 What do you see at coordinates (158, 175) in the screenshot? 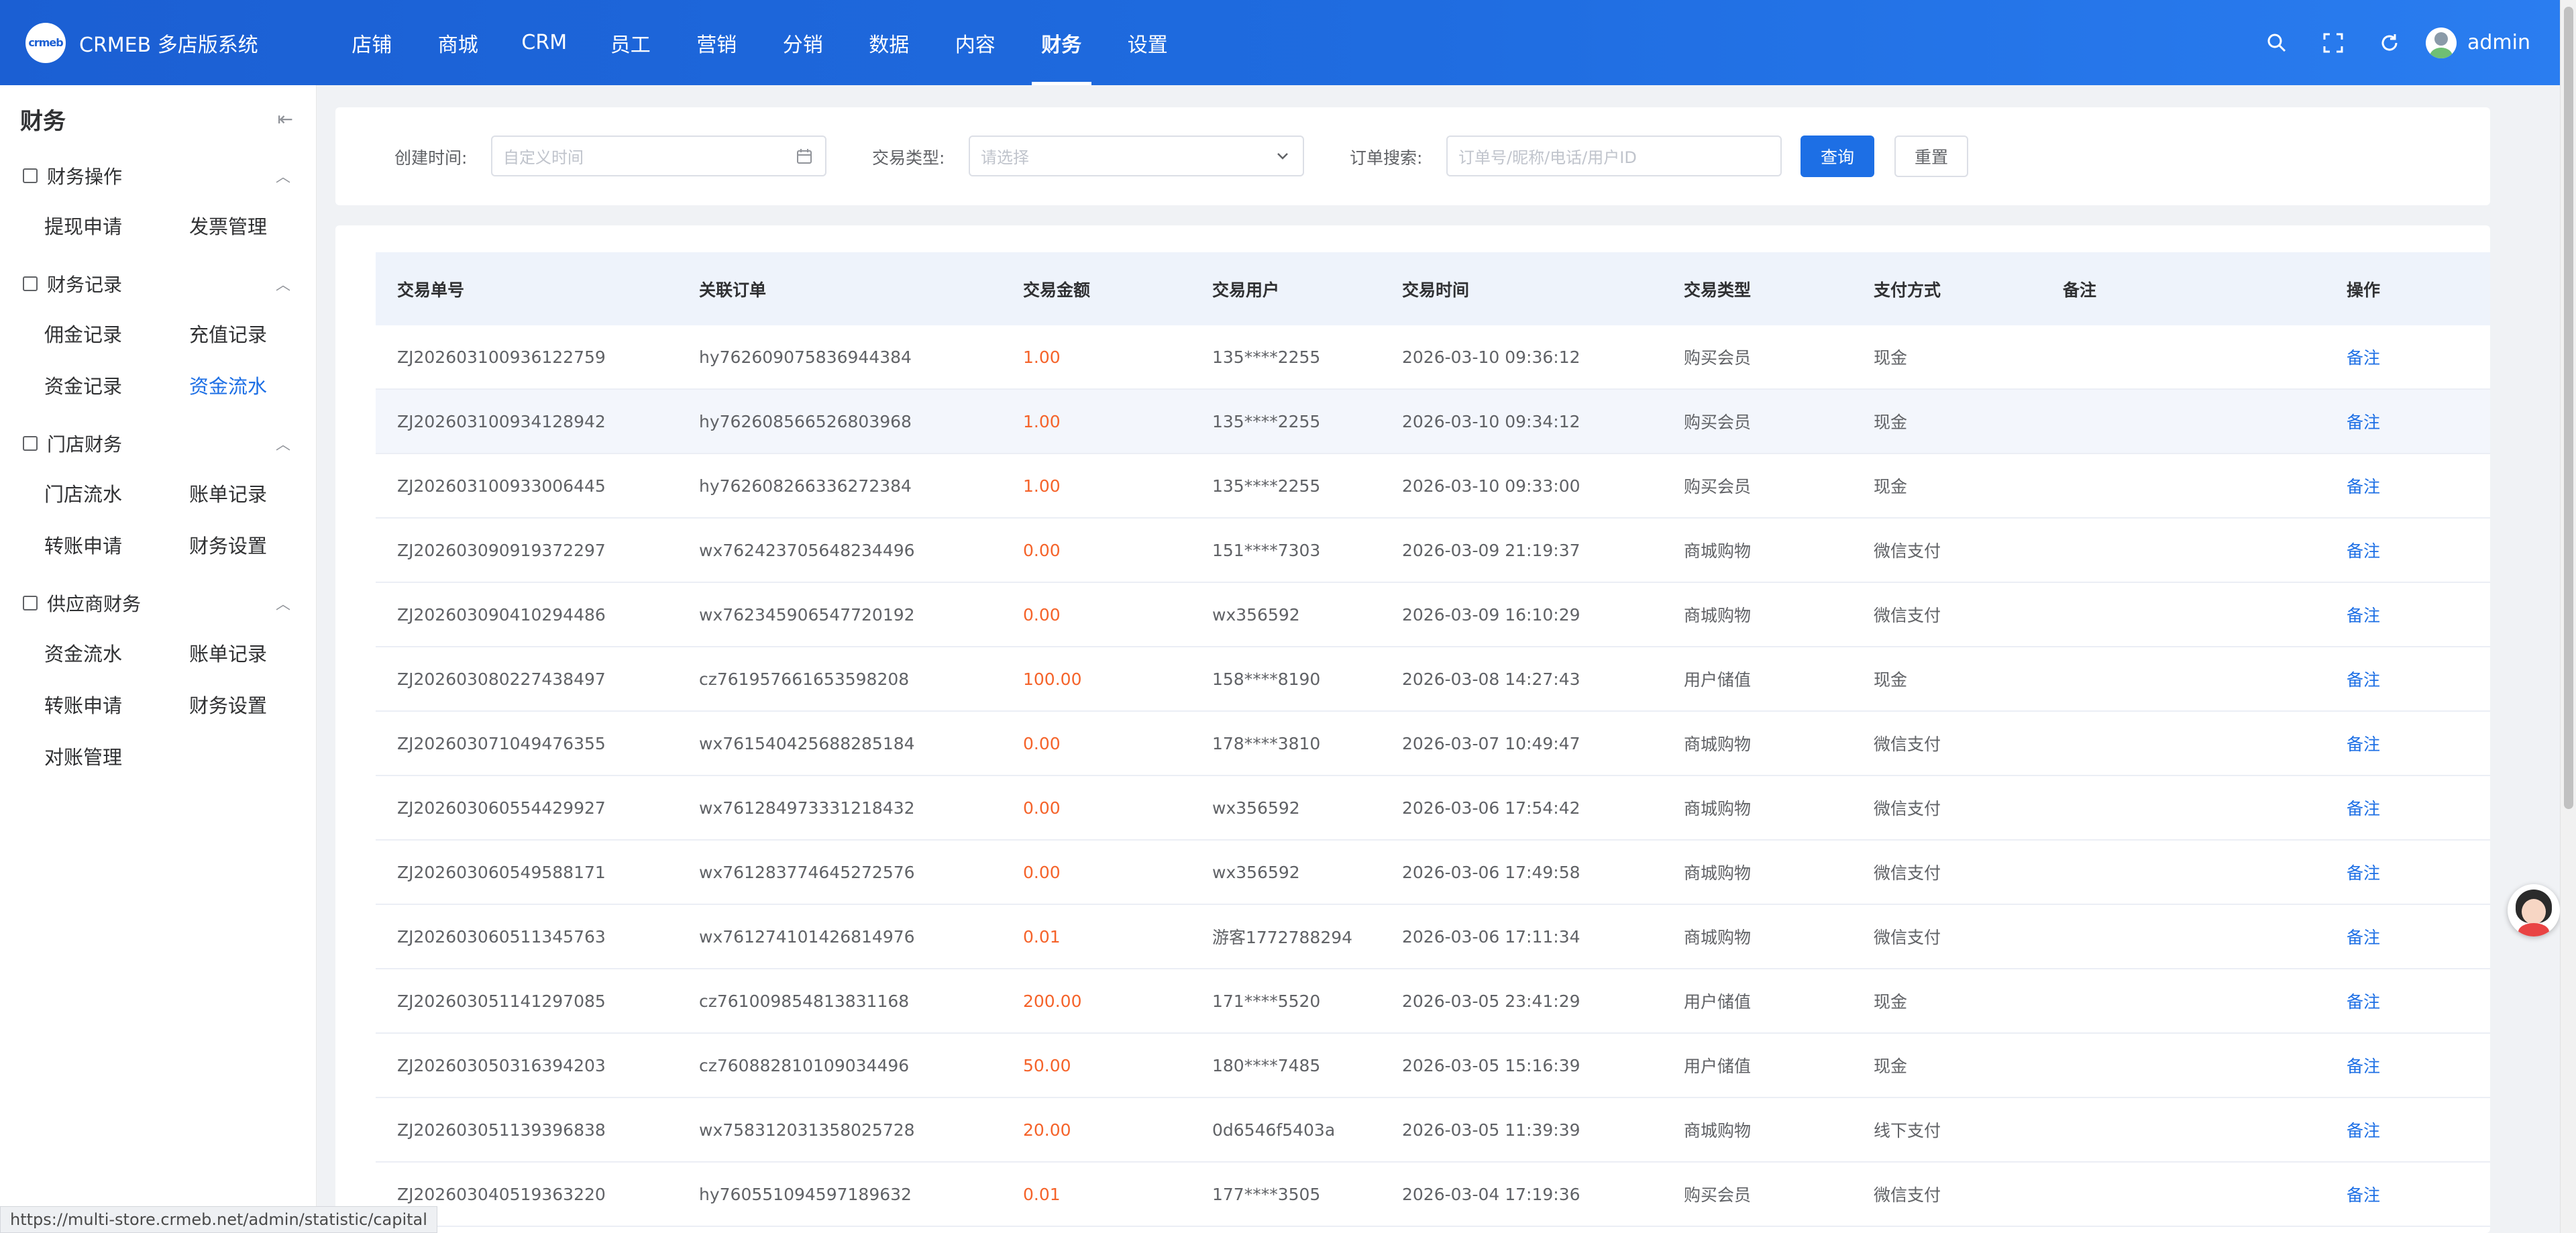
I see `sidebar-group-header: 财务操作 ︿` at bounding box center [158, 175].